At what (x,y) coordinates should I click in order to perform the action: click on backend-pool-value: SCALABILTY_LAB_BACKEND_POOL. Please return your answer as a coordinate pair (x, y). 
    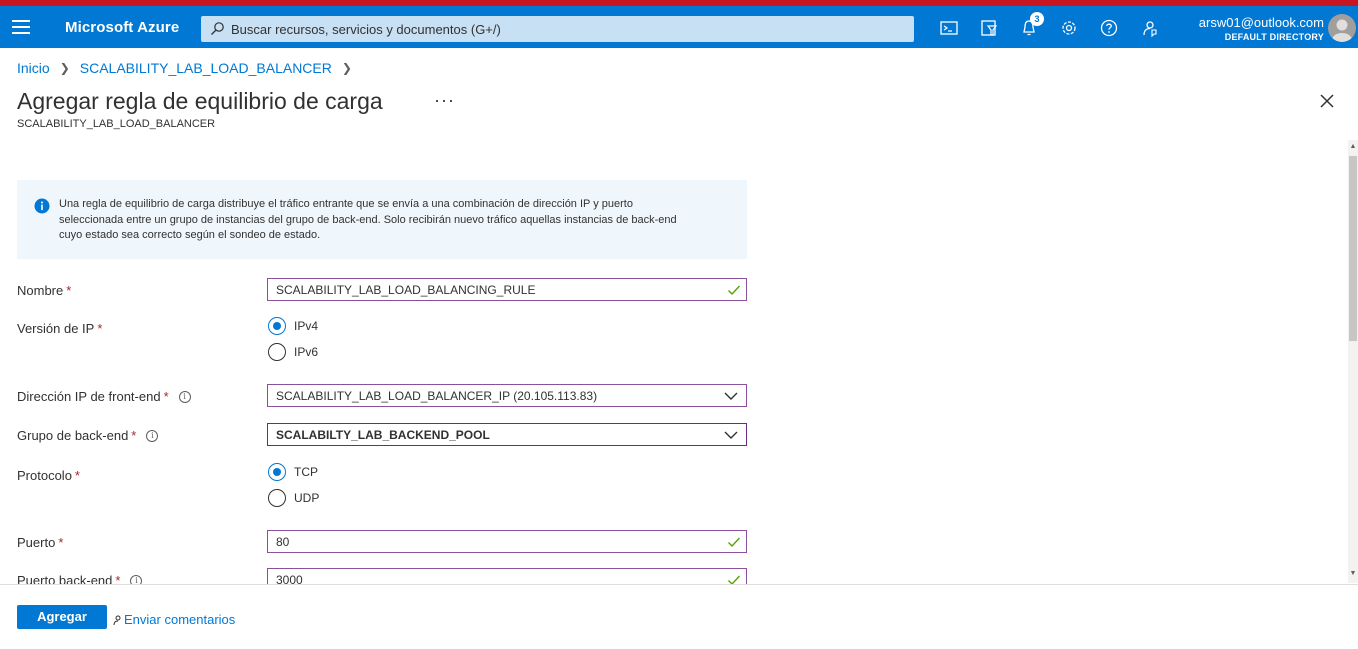
    Looking at the image, I should click on (383, 434).